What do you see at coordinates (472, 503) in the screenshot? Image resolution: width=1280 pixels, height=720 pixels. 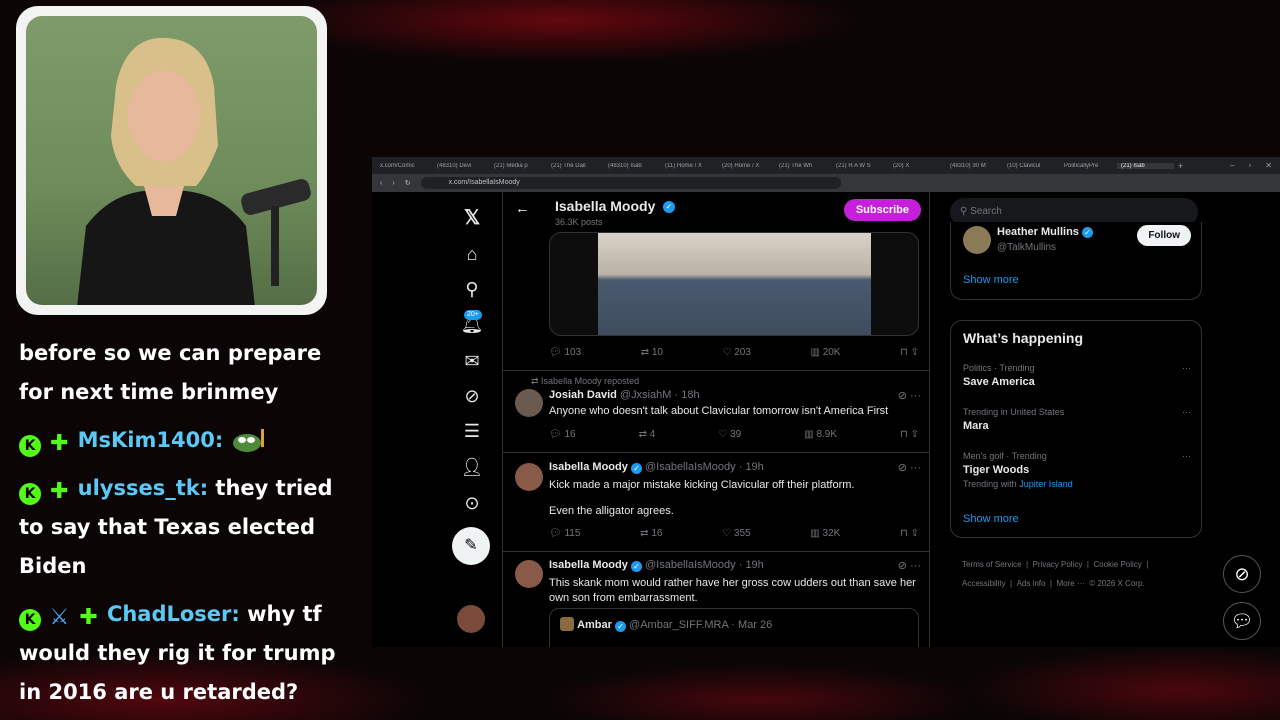 I see `more-icon: ⊙` at bounding box center [472, 503].